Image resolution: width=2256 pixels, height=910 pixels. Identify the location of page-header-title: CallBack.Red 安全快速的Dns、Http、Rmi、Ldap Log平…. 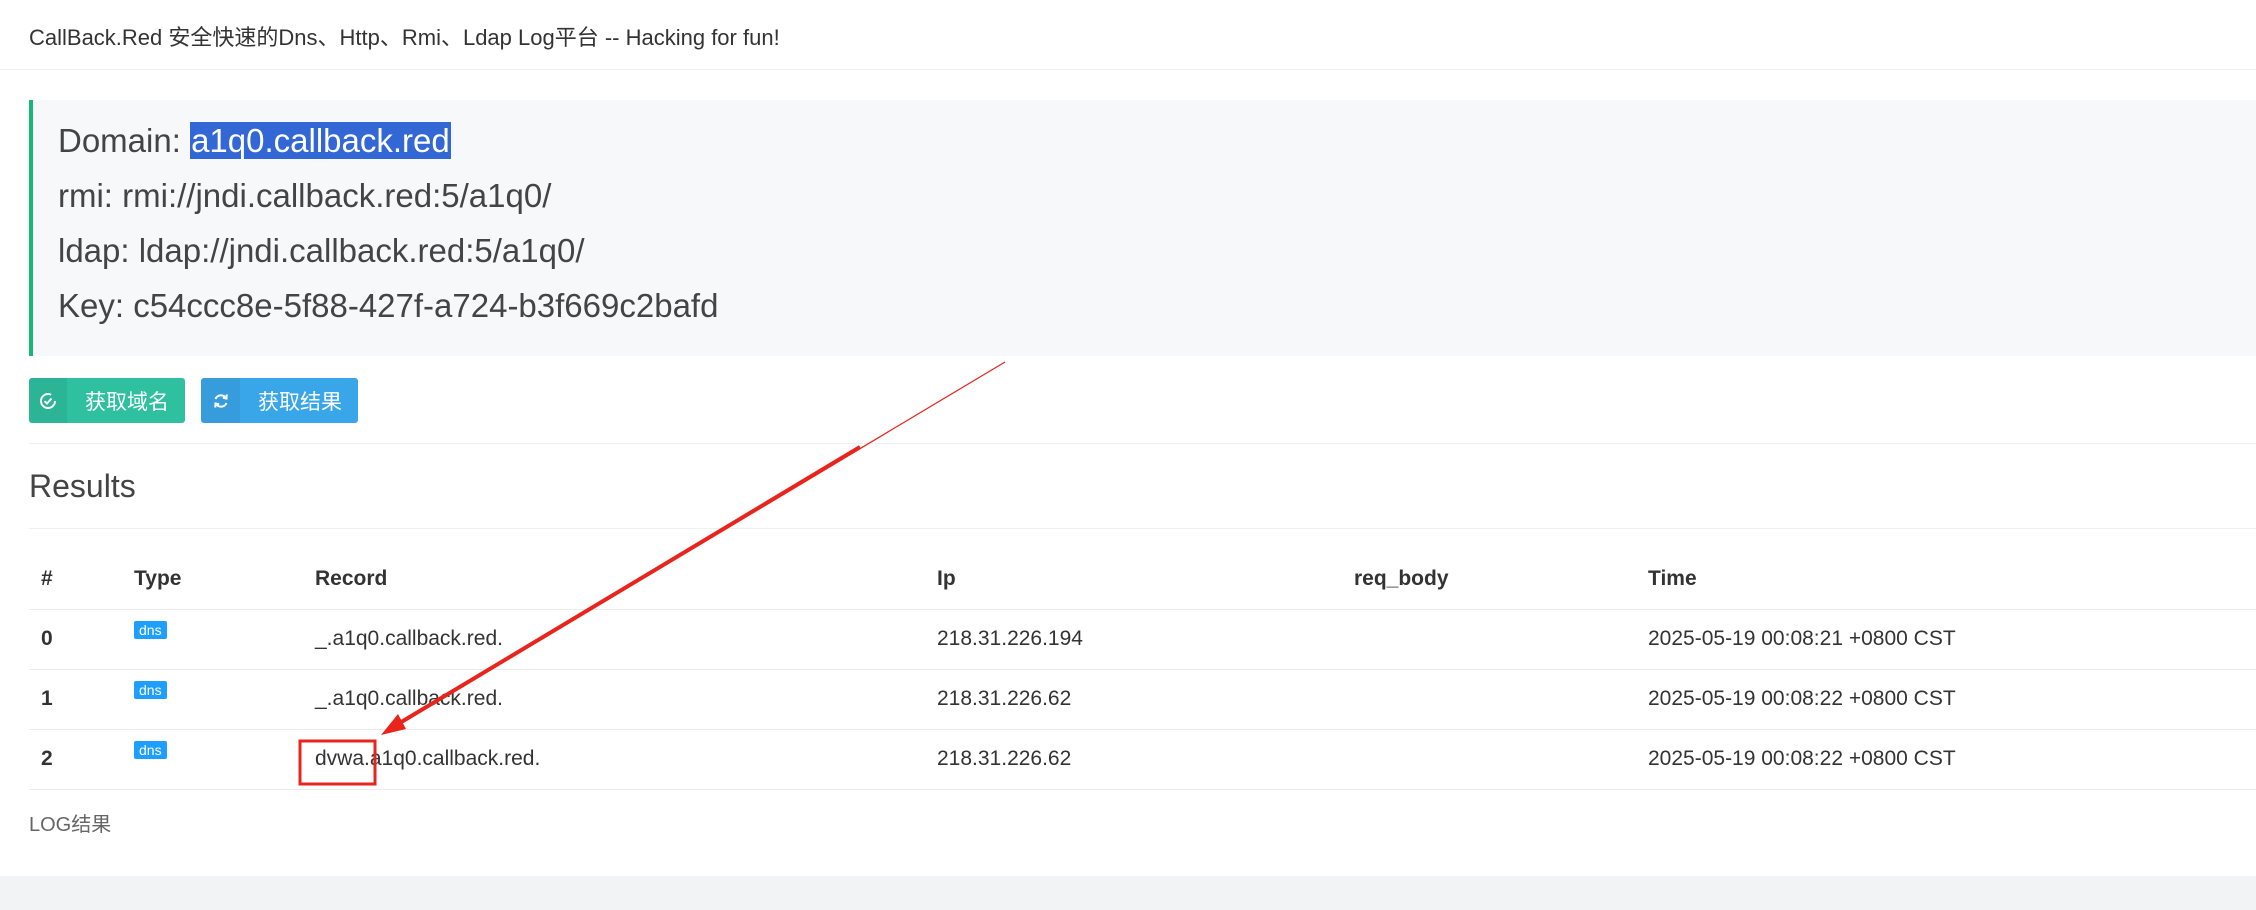
(404, 37).